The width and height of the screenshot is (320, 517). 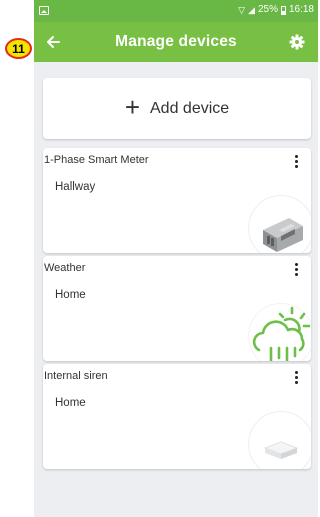 I want to click on add-device-button: + Add device, so click(x=177, y=108).